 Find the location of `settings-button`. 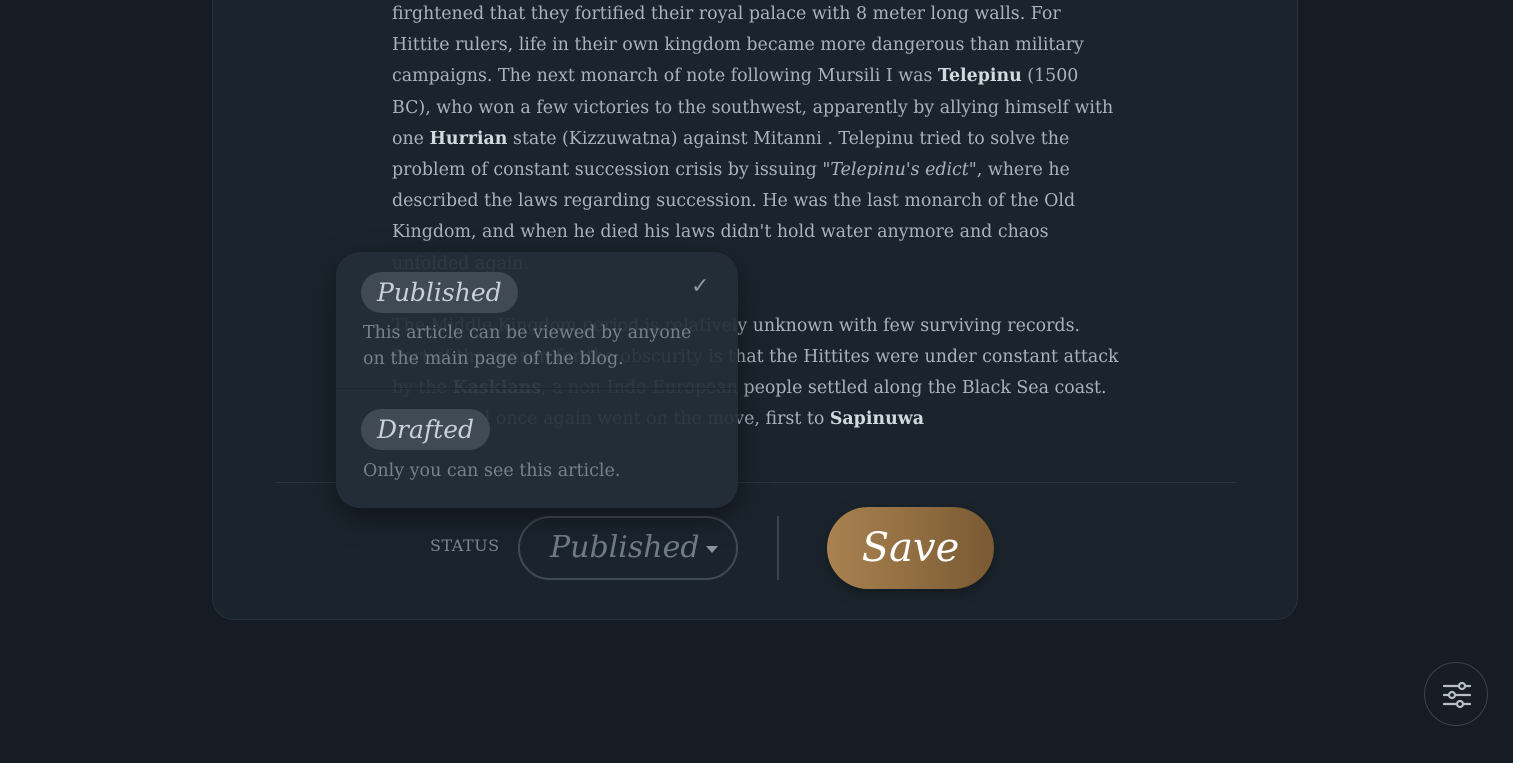

settings-button is located at coordinates (1456, 694).